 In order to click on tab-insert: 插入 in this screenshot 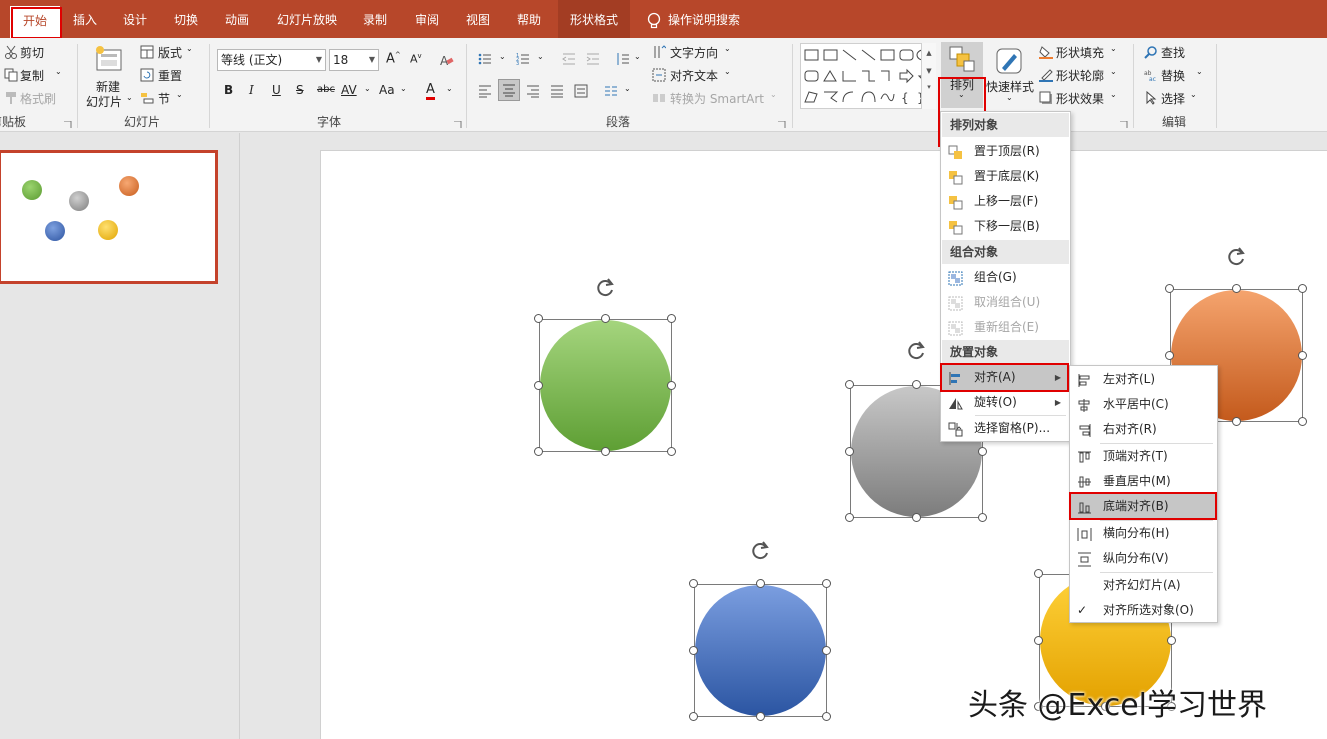, I will do `click(85, 19)`.